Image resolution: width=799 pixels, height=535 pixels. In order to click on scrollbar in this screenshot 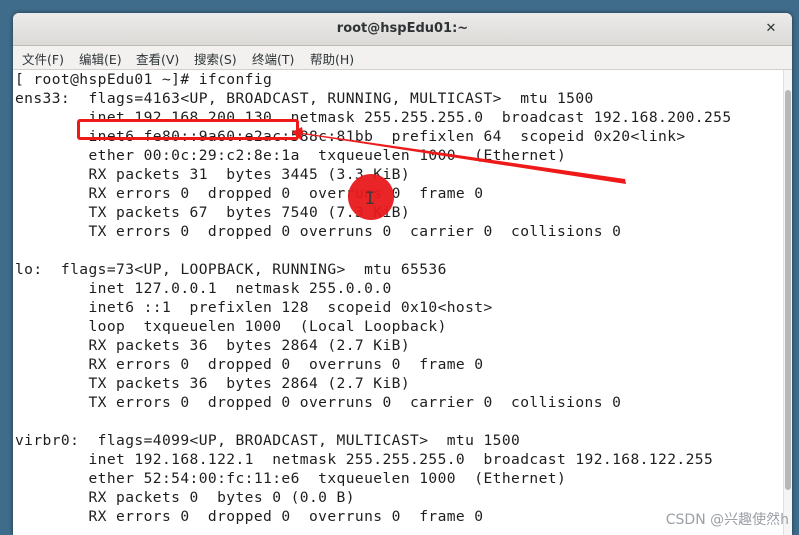, I will do `click(787, 302)`.